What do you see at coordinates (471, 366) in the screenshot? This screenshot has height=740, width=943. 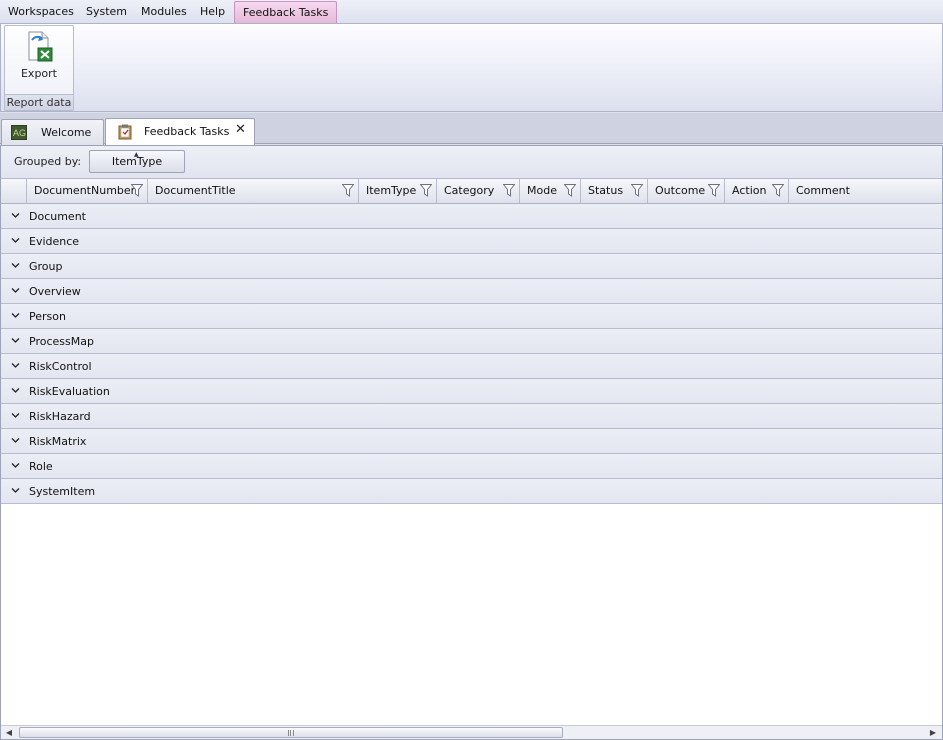 I see `group-row-riskcontrol: RiskControl` at bounding box center [471, 366].